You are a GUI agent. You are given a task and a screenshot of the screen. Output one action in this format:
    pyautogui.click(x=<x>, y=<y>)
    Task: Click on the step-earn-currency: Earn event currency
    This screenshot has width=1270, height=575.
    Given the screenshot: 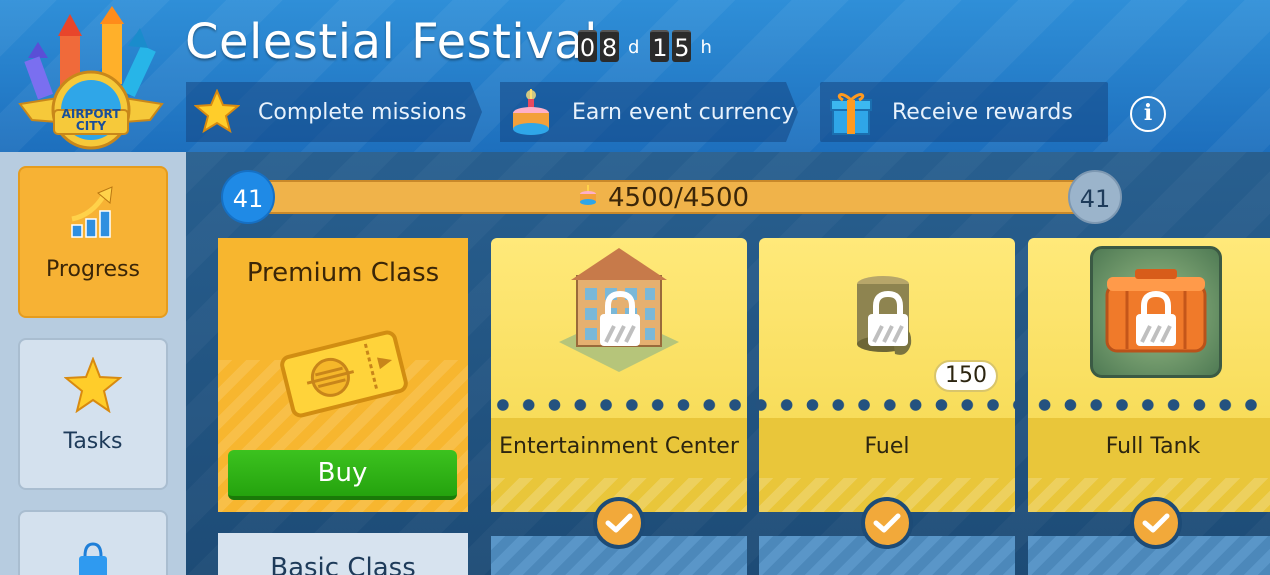 What is the action you would take?
    pyautogui.click(x=649, y=112)
    